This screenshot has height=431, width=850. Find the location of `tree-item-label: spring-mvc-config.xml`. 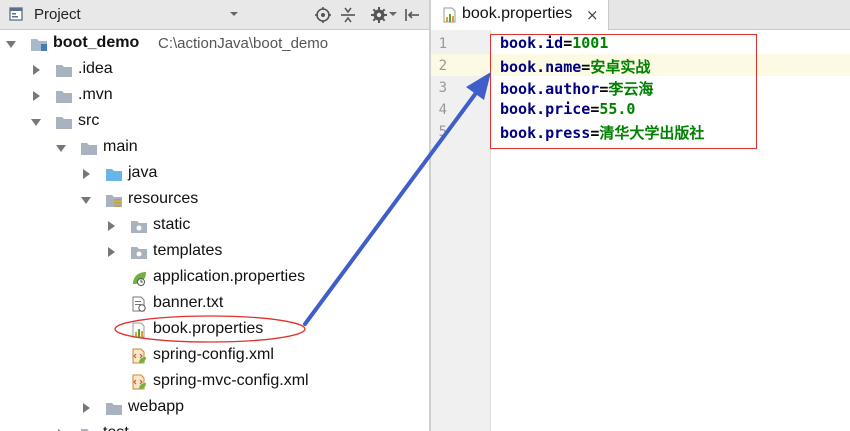

tree-item-label: spring-mvc-config.xml is located at coordinates (231, 380).